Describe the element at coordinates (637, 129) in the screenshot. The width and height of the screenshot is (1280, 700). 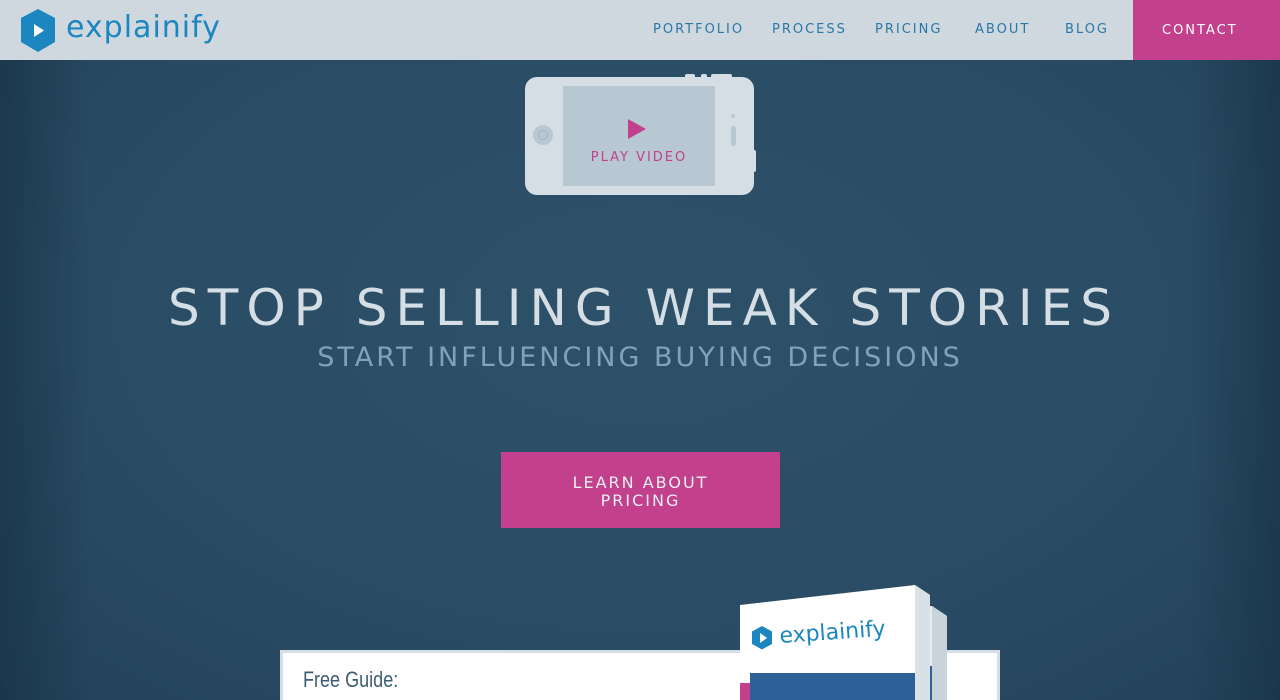
I see `play-icon` at that location.